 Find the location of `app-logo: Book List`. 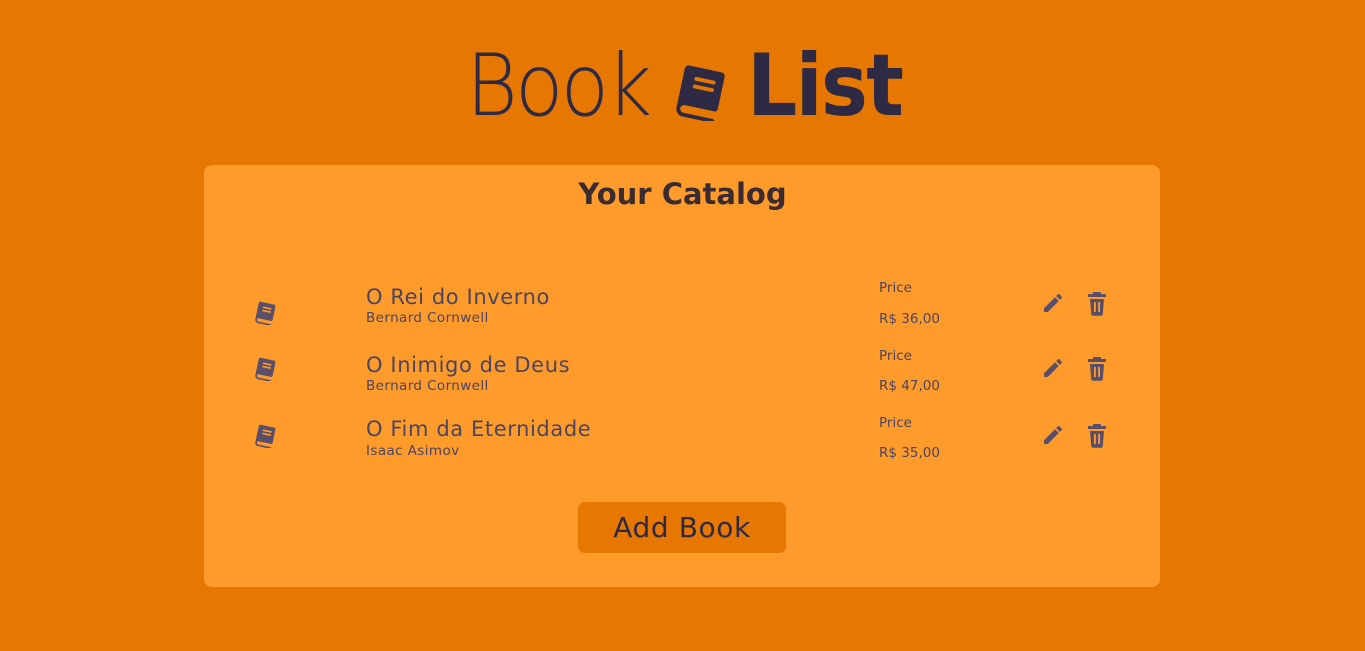

app-logo: Book List is located at coordinates (682, 86).